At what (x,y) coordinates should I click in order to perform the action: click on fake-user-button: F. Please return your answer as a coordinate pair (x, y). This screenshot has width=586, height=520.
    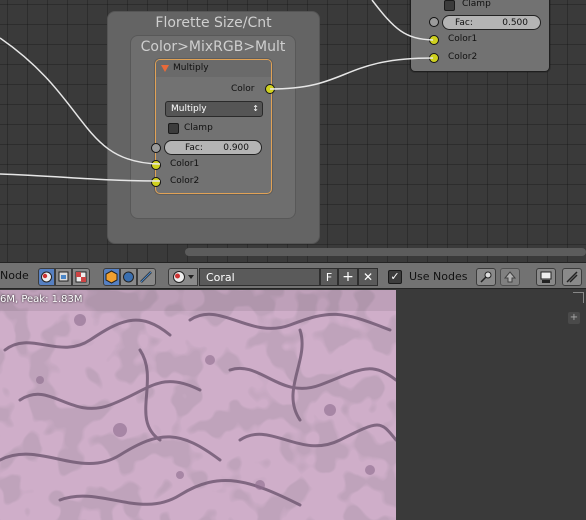
    Looking at the image, I should click on (329, 277).